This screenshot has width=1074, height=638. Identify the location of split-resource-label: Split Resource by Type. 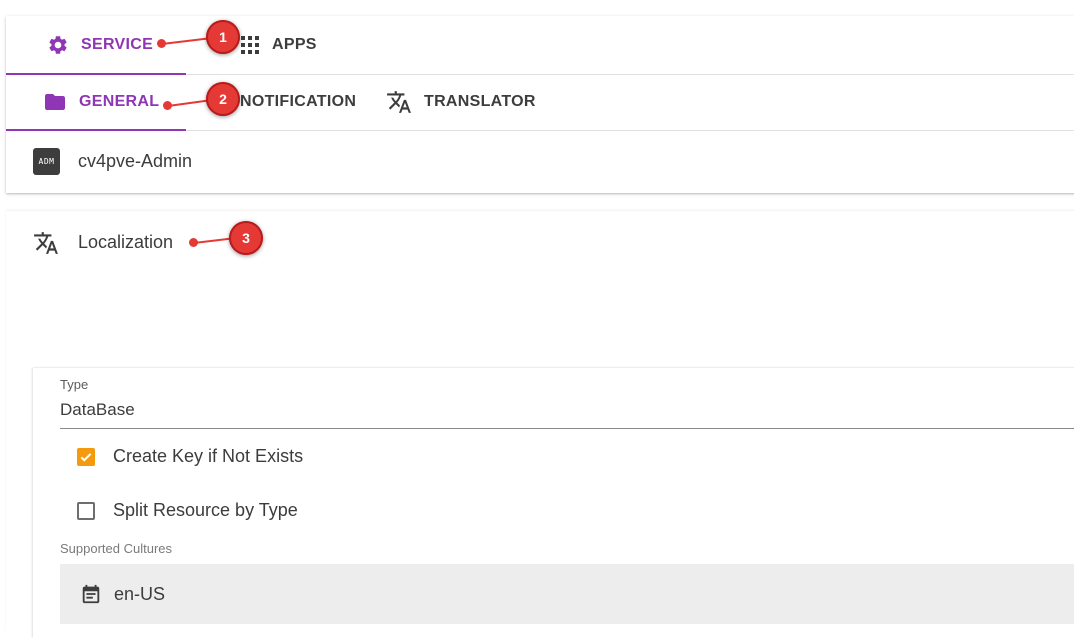
(205, 510).